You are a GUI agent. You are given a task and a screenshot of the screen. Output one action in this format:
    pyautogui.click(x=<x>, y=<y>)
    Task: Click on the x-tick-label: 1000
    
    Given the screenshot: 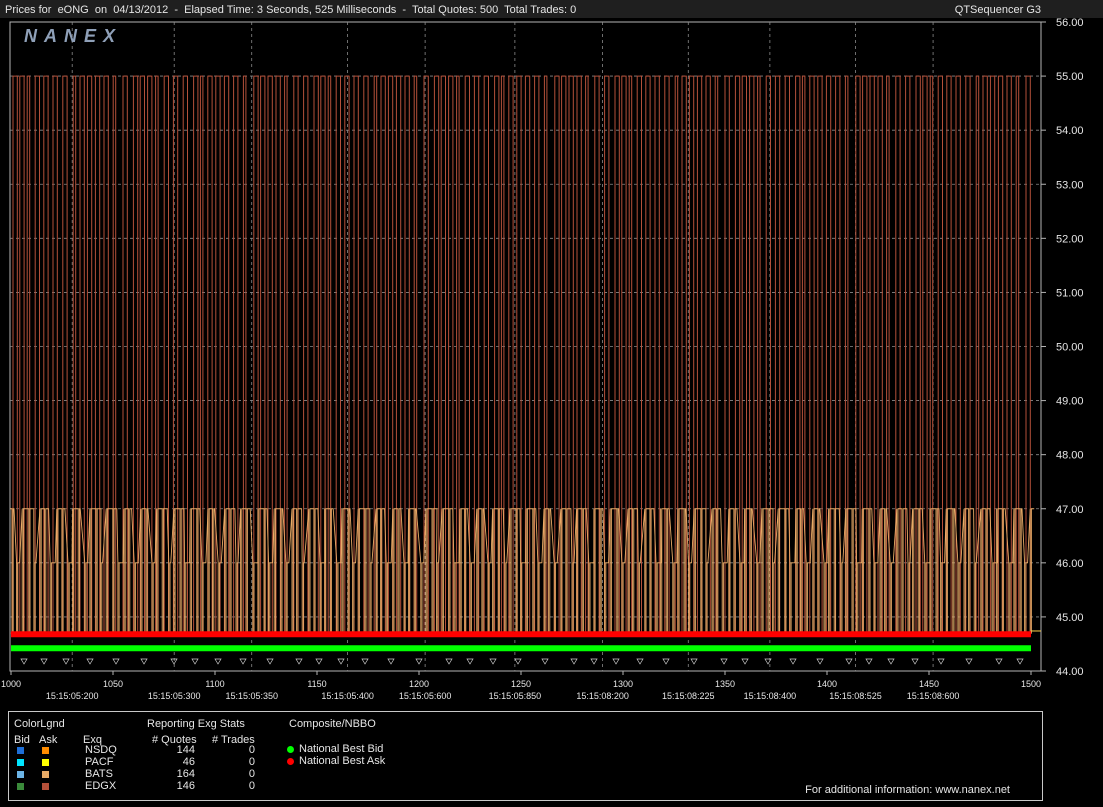 What is the action you would take?
    pyautogui.click(x=11, y=684)
    